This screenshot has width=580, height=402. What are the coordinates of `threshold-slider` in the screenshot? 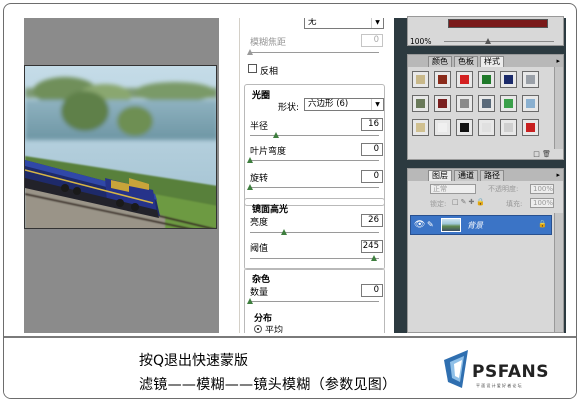 It's located at (314, 258).